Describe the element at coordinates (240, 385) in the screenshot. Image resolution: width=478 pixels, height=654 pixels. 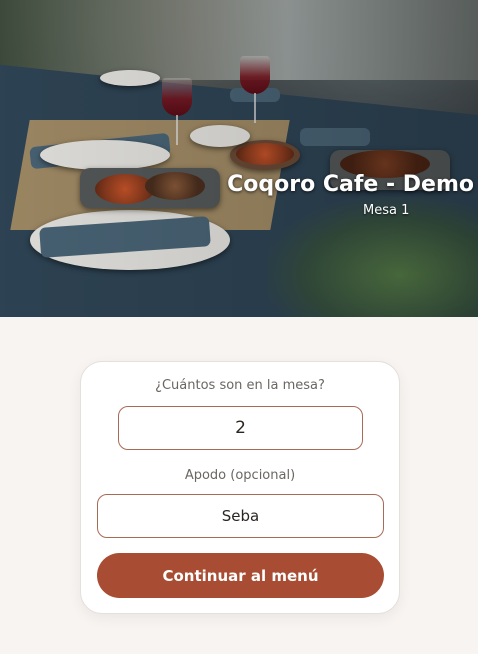
I see `guests-label: ¿Cuántos son en la mesa?` at that location.